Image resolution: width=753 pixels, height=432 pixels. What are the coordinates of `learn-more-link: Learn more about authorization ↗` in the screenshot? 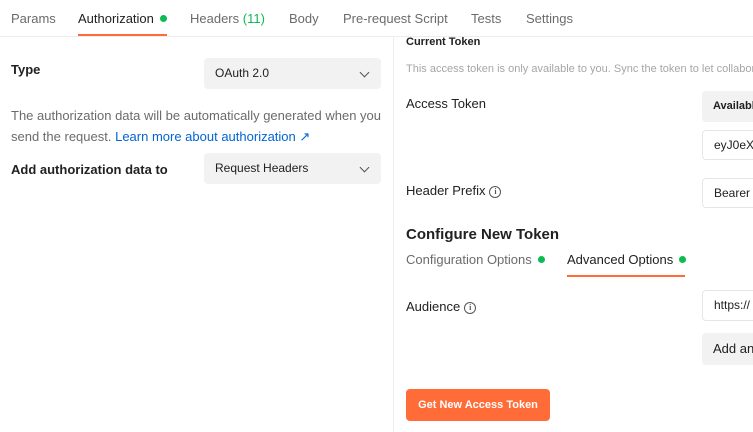 It's located at (212, 136).